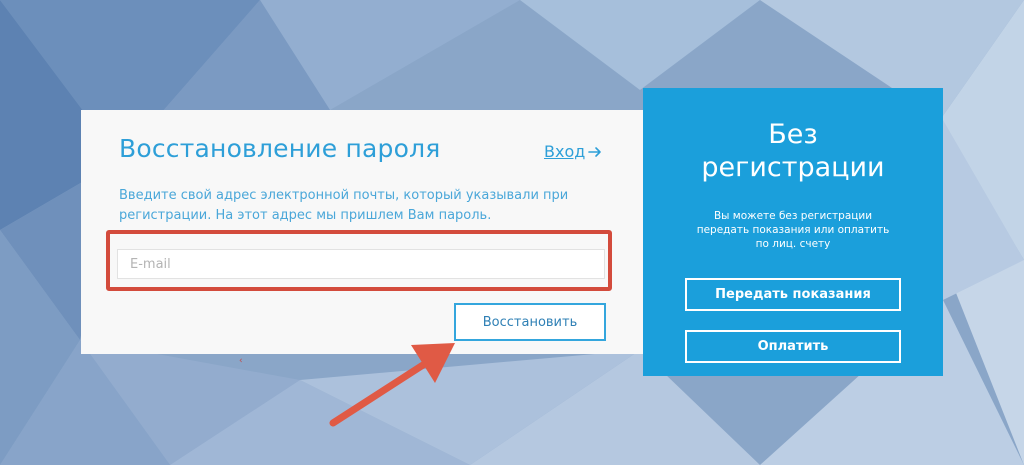  Describe the element at coordinates (793, 346) in the screenshot. I see `pay-button: Оплатить` at that location.